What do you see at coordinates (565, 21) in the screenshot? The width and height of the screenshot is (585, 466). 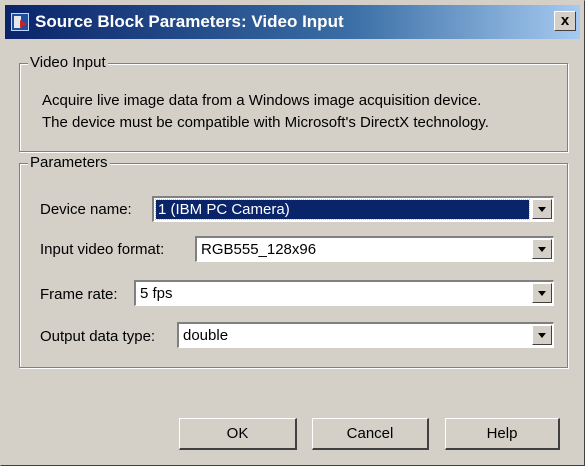 I see `close-button: x` at bounding box center [565, 21].